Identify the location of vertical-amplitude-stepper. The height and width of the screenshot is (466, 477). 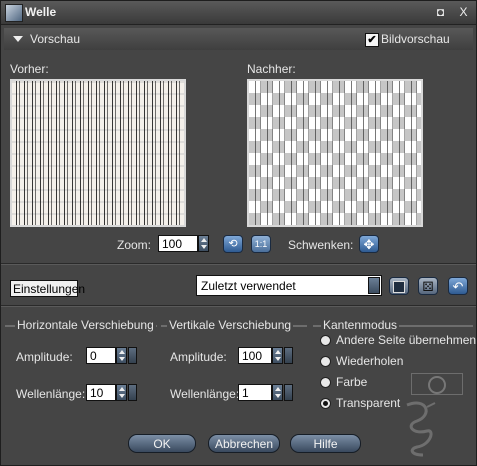
(277, 355).